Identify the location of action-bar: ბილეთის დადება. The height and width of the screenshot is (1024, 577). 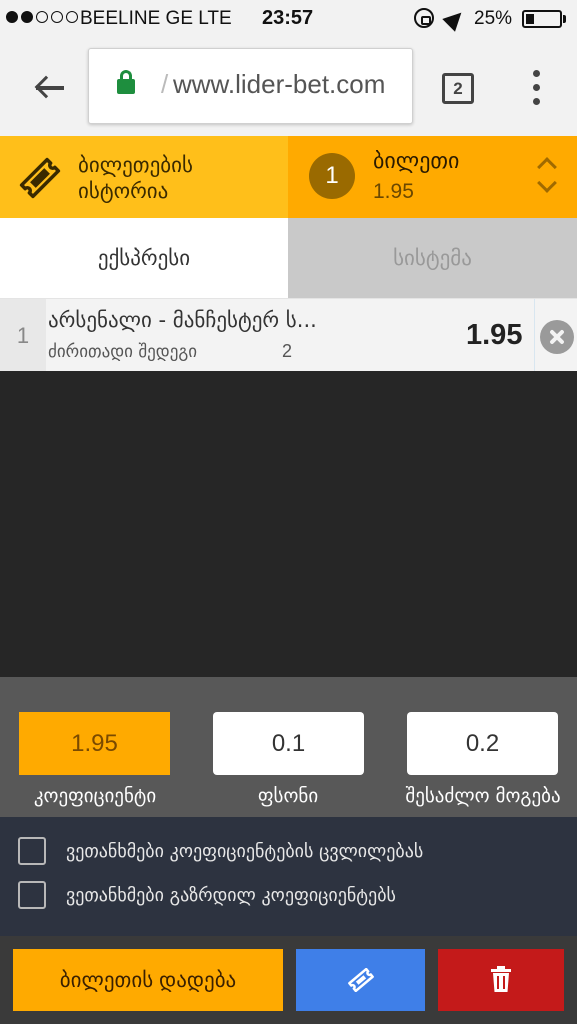
(288, 980).